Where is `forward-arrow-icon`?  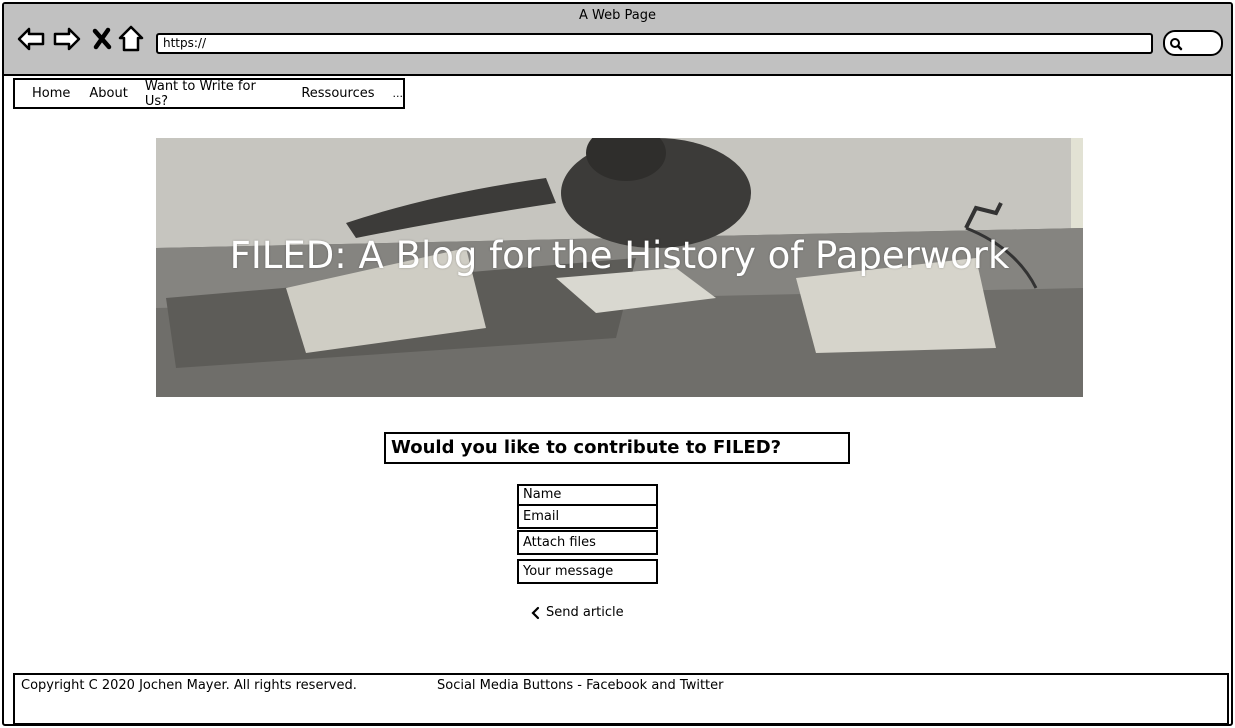
forward-arrow-icon is located at coordinates (67, 39).